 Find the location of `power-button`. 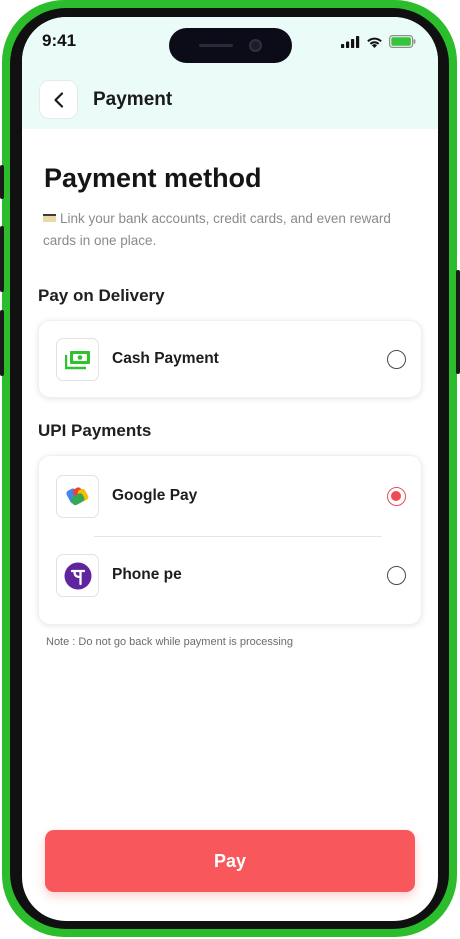

power-button is located at coordinates (458, 322).